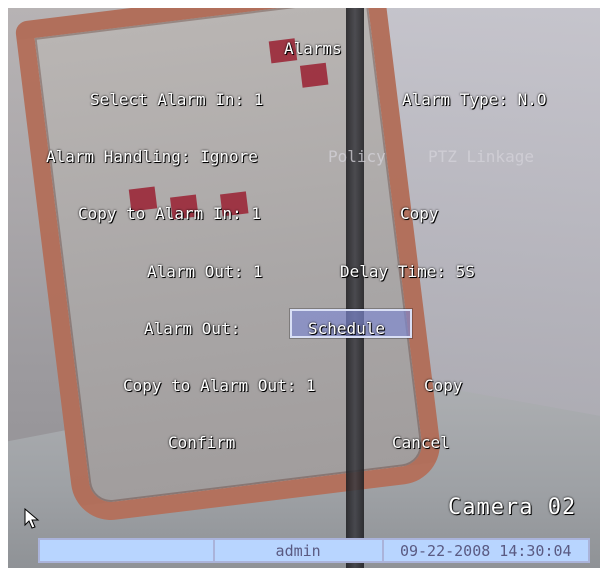 The width and height of the screenshot is (607, 574). I want to click on status-user: admin, so click(299, 550).